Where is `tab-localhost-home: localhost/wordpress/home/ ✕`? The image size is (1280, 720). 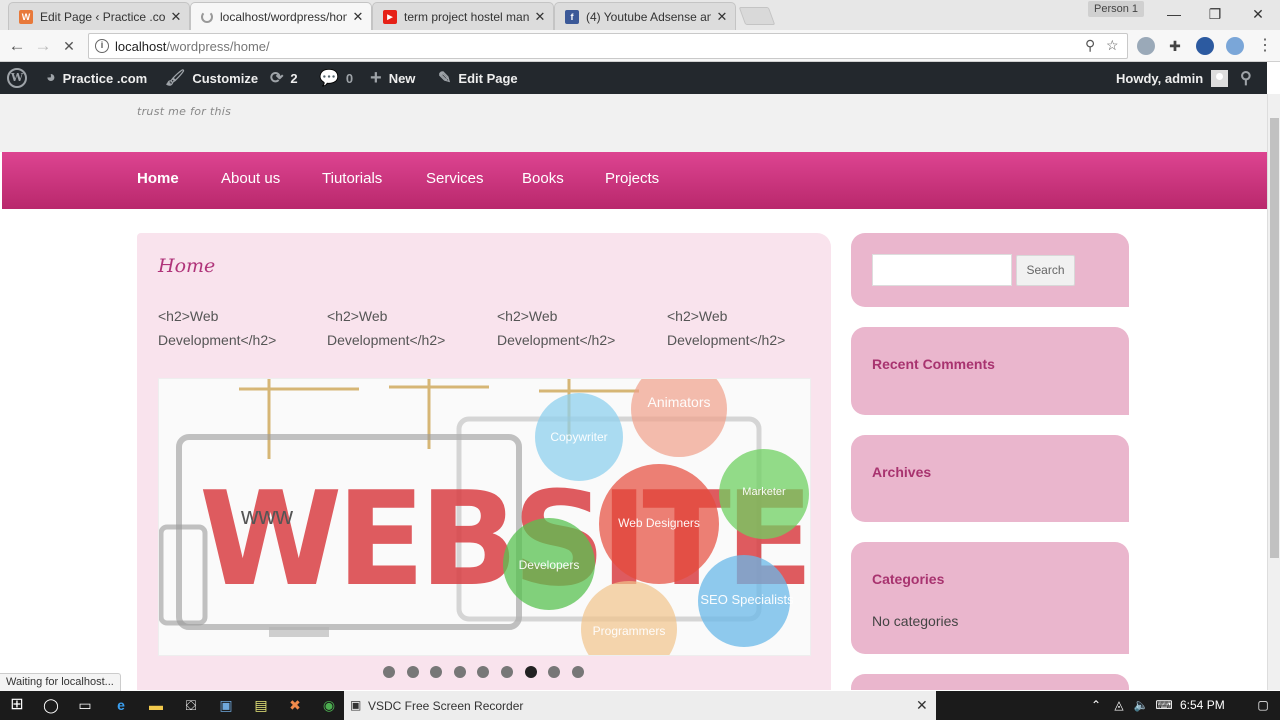 tab-localhost-home: localhost/wordpress/home/ ✕ is located at coordinates (281, 16).